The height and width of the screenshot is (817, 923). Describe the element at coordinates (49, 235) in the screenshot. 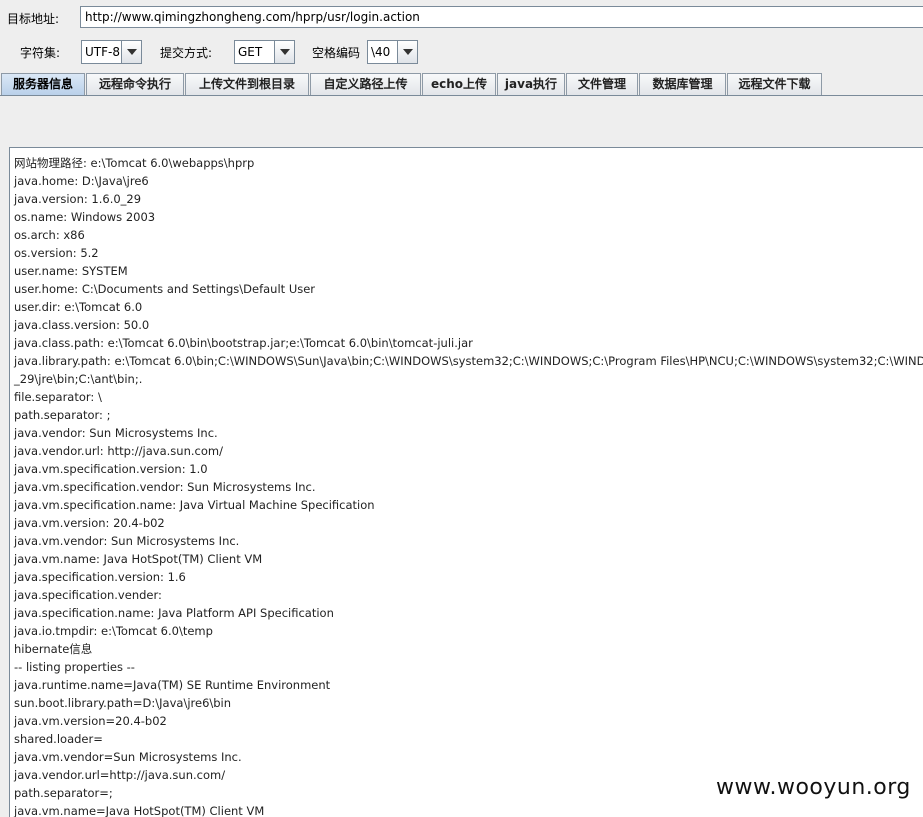

I see `output-line: os.arch: x86` at that location.